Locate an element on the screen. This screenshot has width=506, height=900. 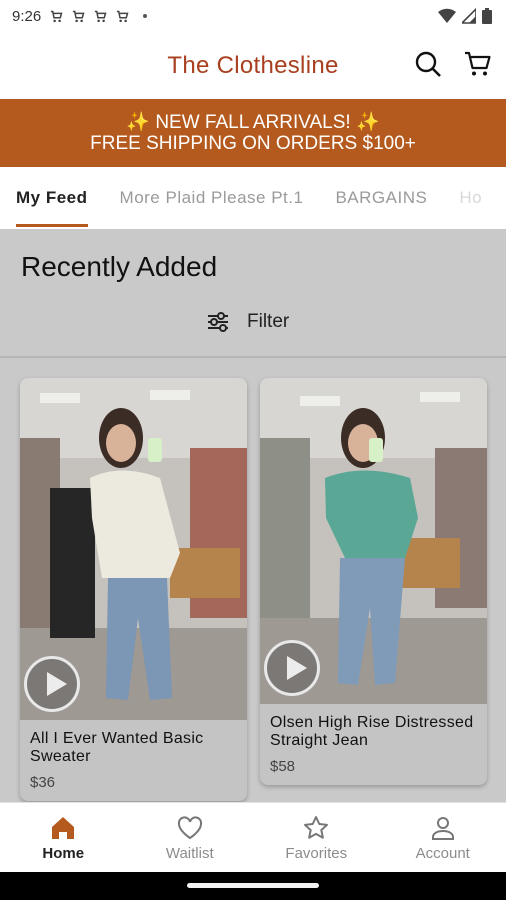
filter-label: Filter is located at coordinates (268, 321).